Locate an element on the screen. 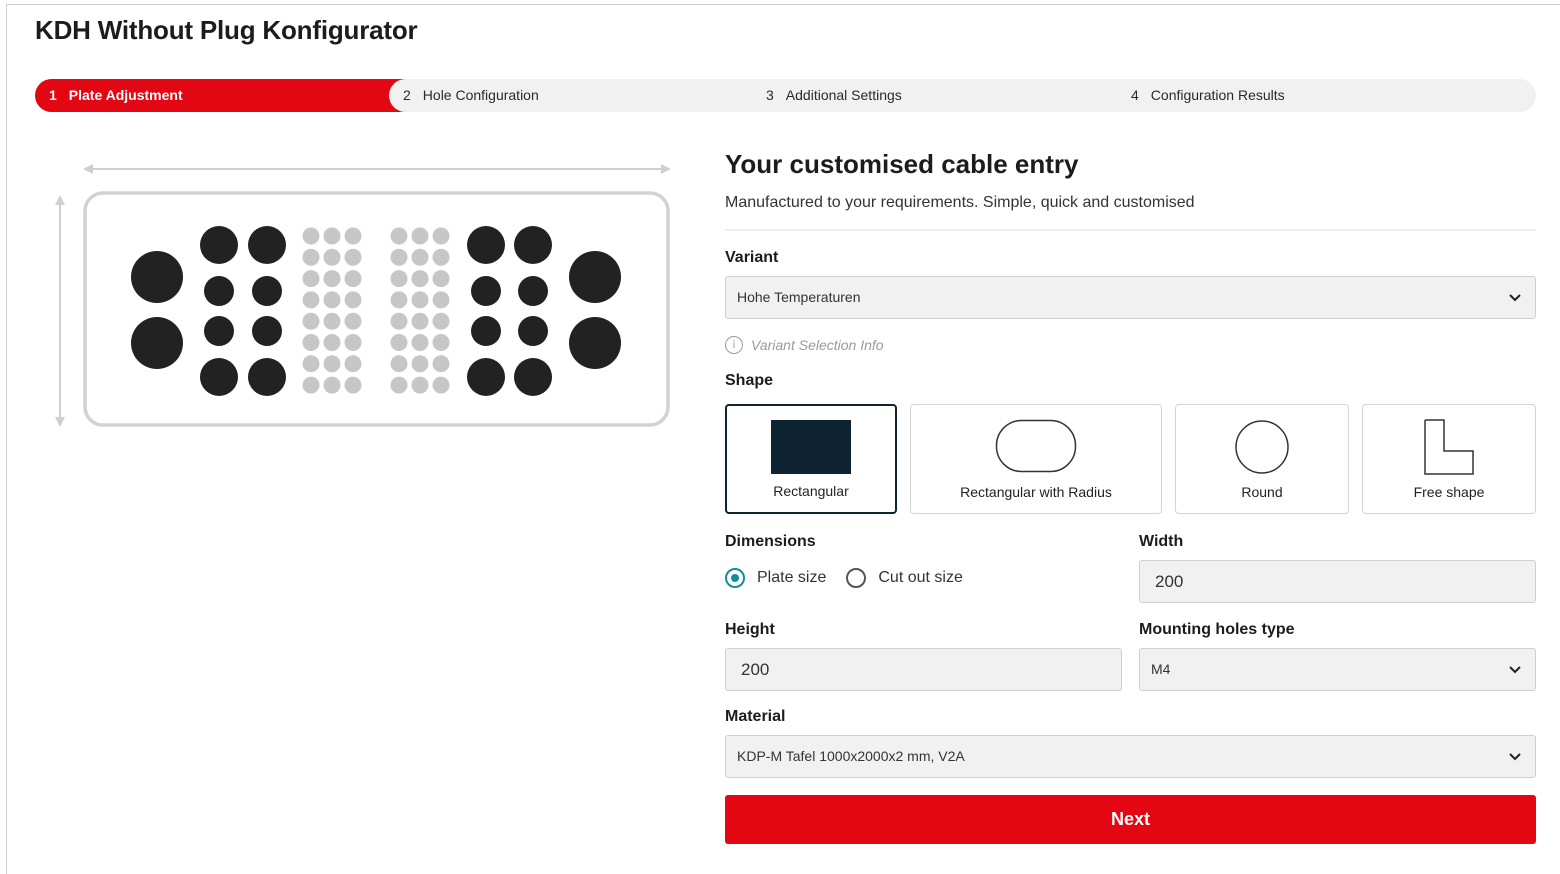 The image size is (1560, 874). dimensions-group: Dimensions Plate size Cut out size is located at coordinates (923, 568).